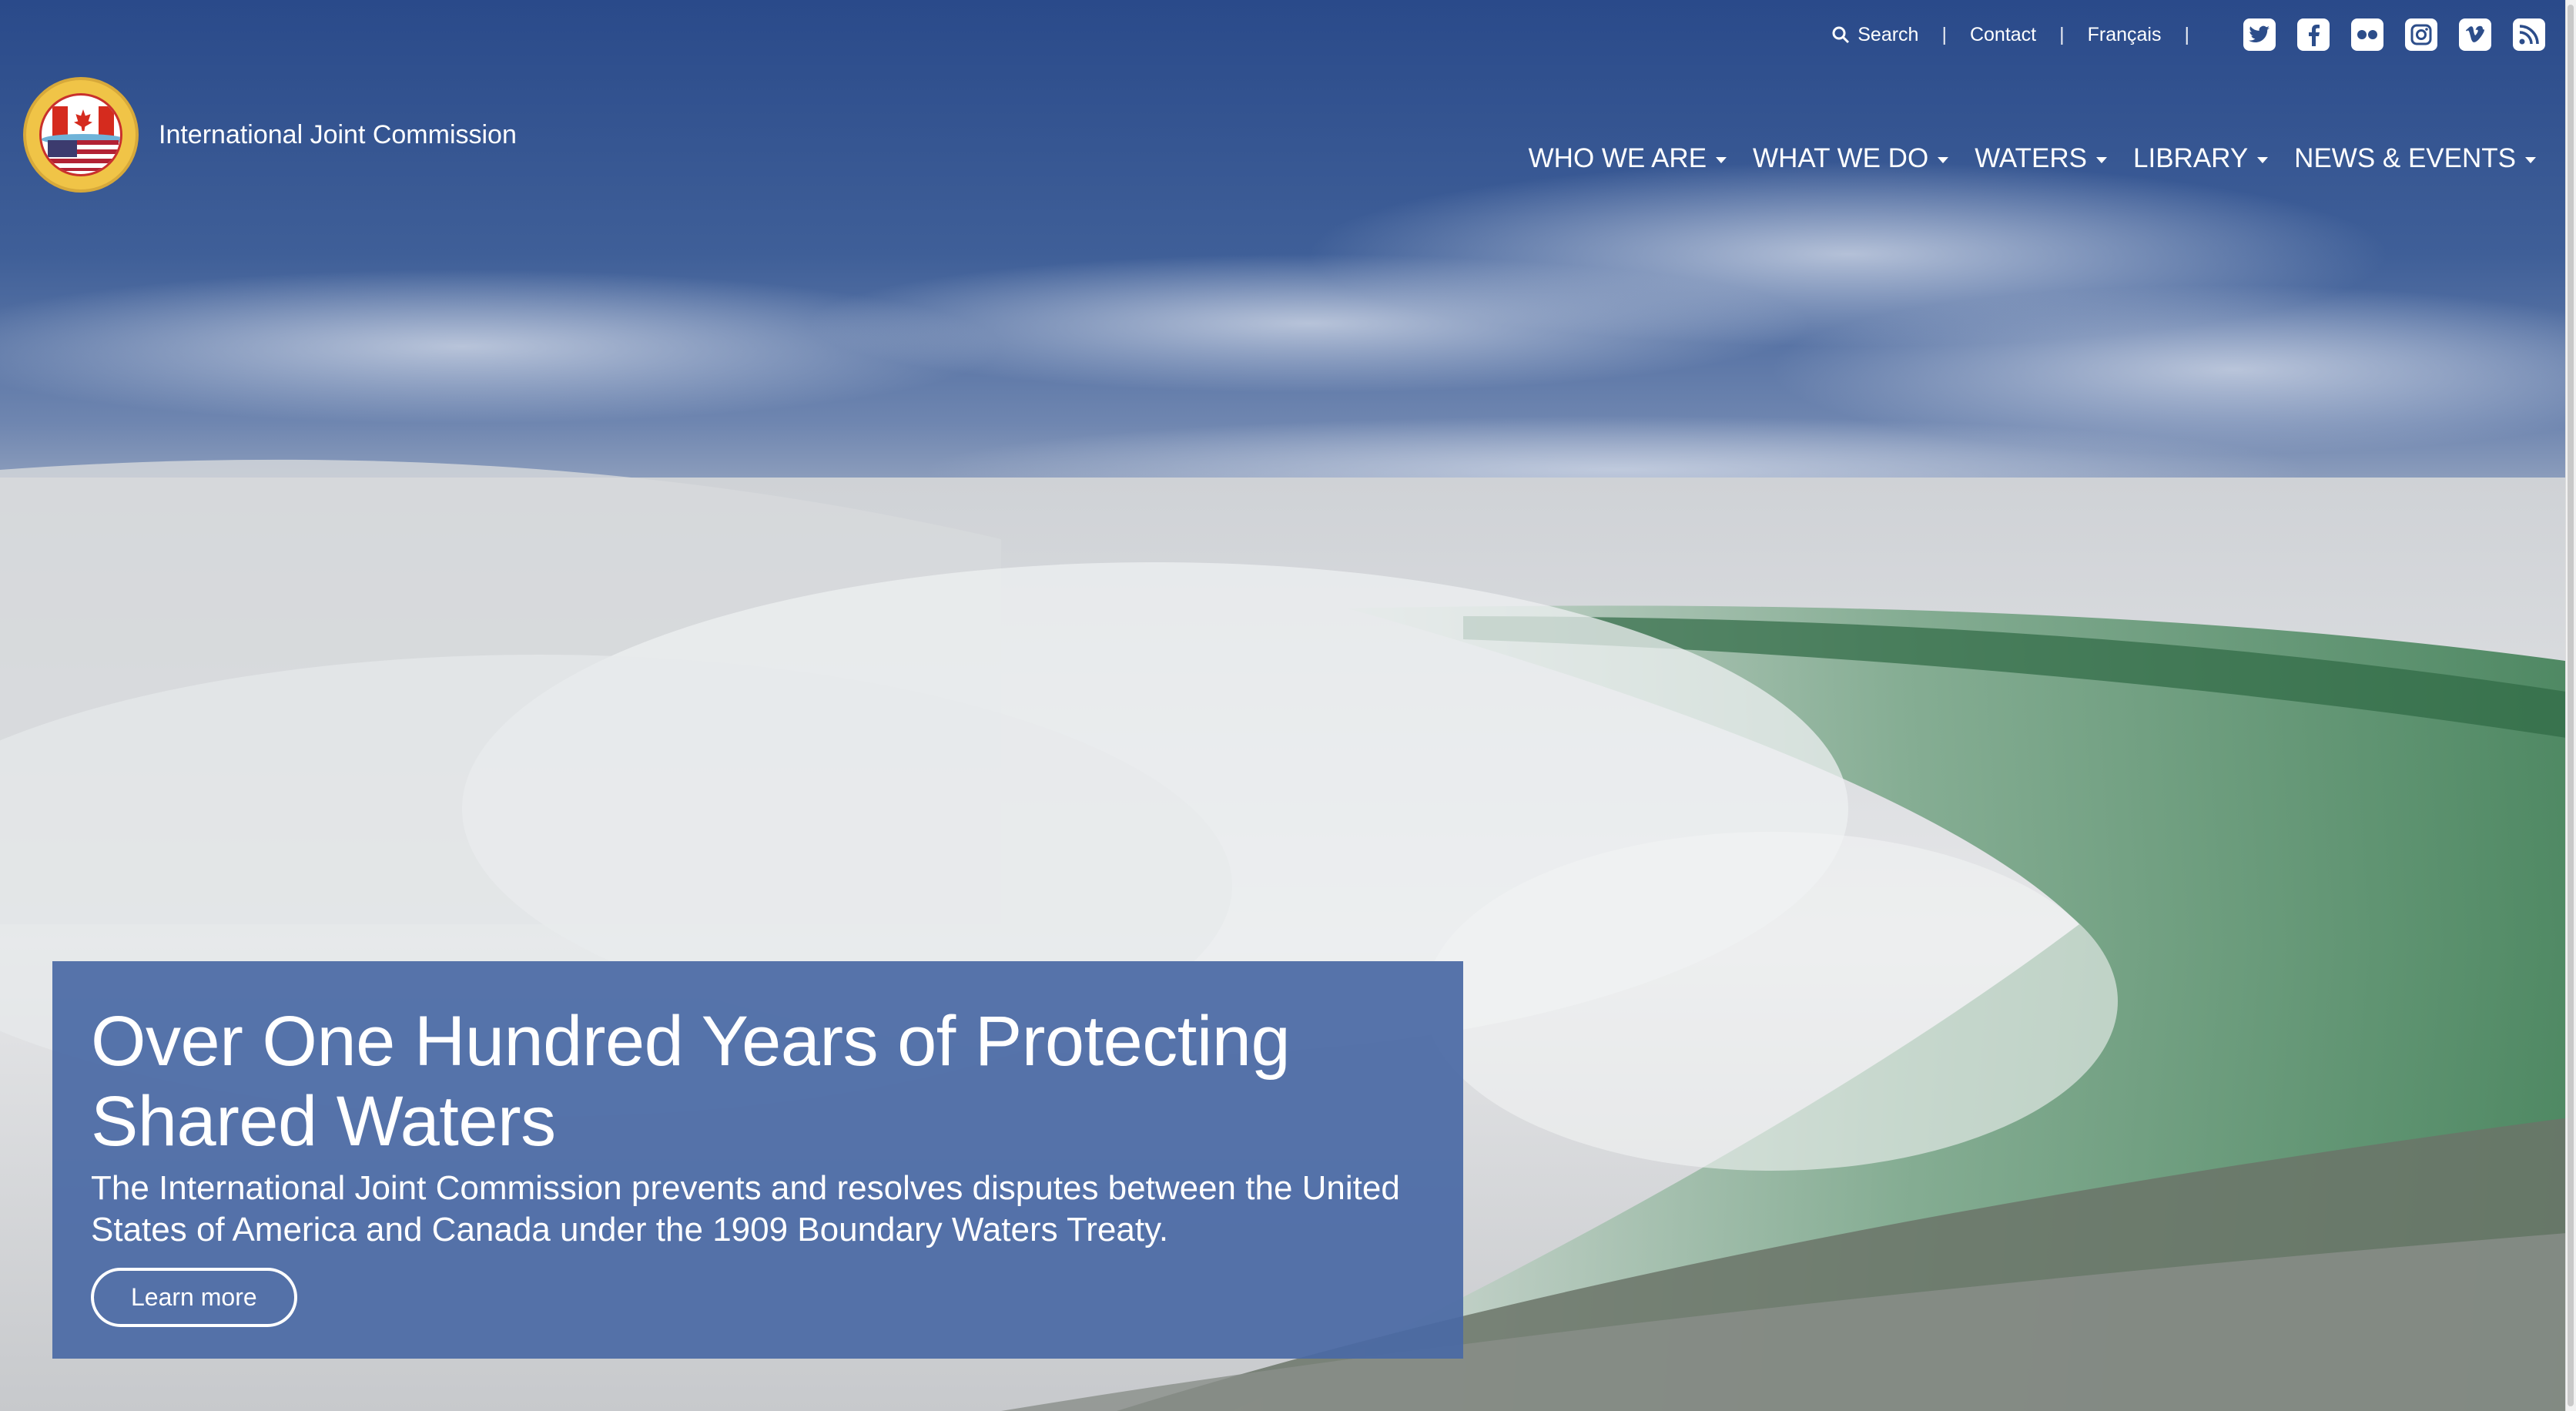 This screenshot has width=2576, height=1411. I want to click on nav-what-we-do: WHAT WE DO, so click(1851, 158).